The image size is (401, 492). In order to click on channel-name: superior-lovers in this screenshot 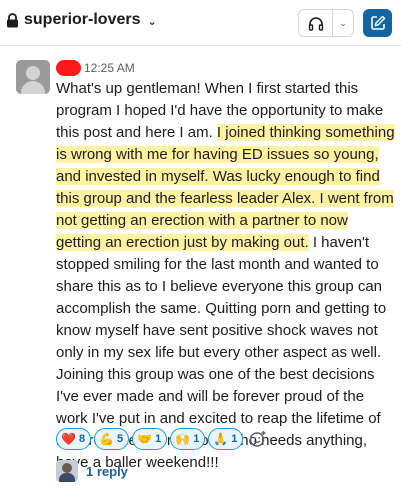, I will do `click(82, 19)`.